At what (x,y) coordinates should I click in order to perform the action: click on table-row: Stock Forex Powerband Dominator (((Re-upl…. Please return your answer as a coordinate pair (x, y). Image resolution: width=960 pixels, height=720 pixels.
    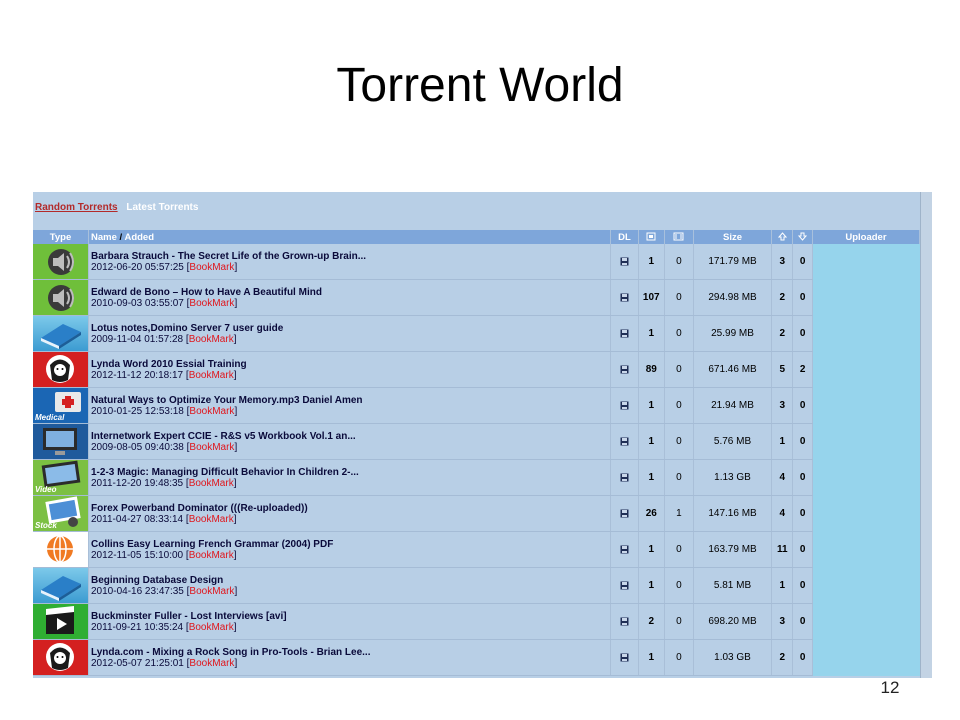
    Looking at the image, I should click on (476, 513).